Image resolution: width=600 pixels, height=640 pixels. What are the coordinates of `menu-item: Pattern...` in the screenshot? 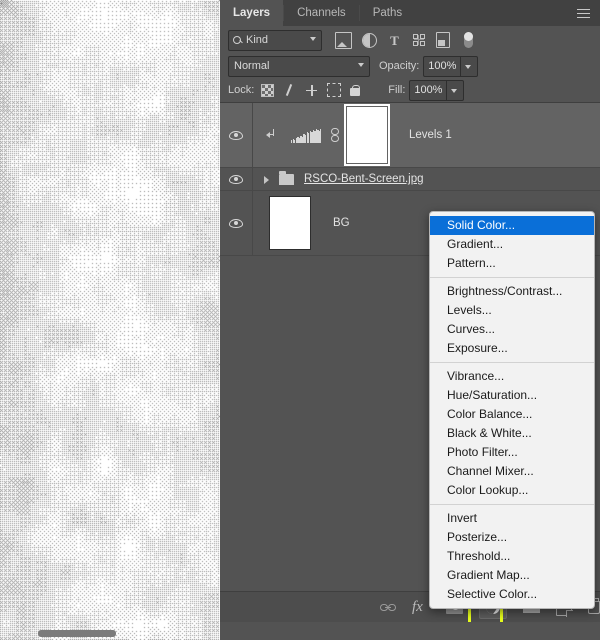 It's located at (512, 263).